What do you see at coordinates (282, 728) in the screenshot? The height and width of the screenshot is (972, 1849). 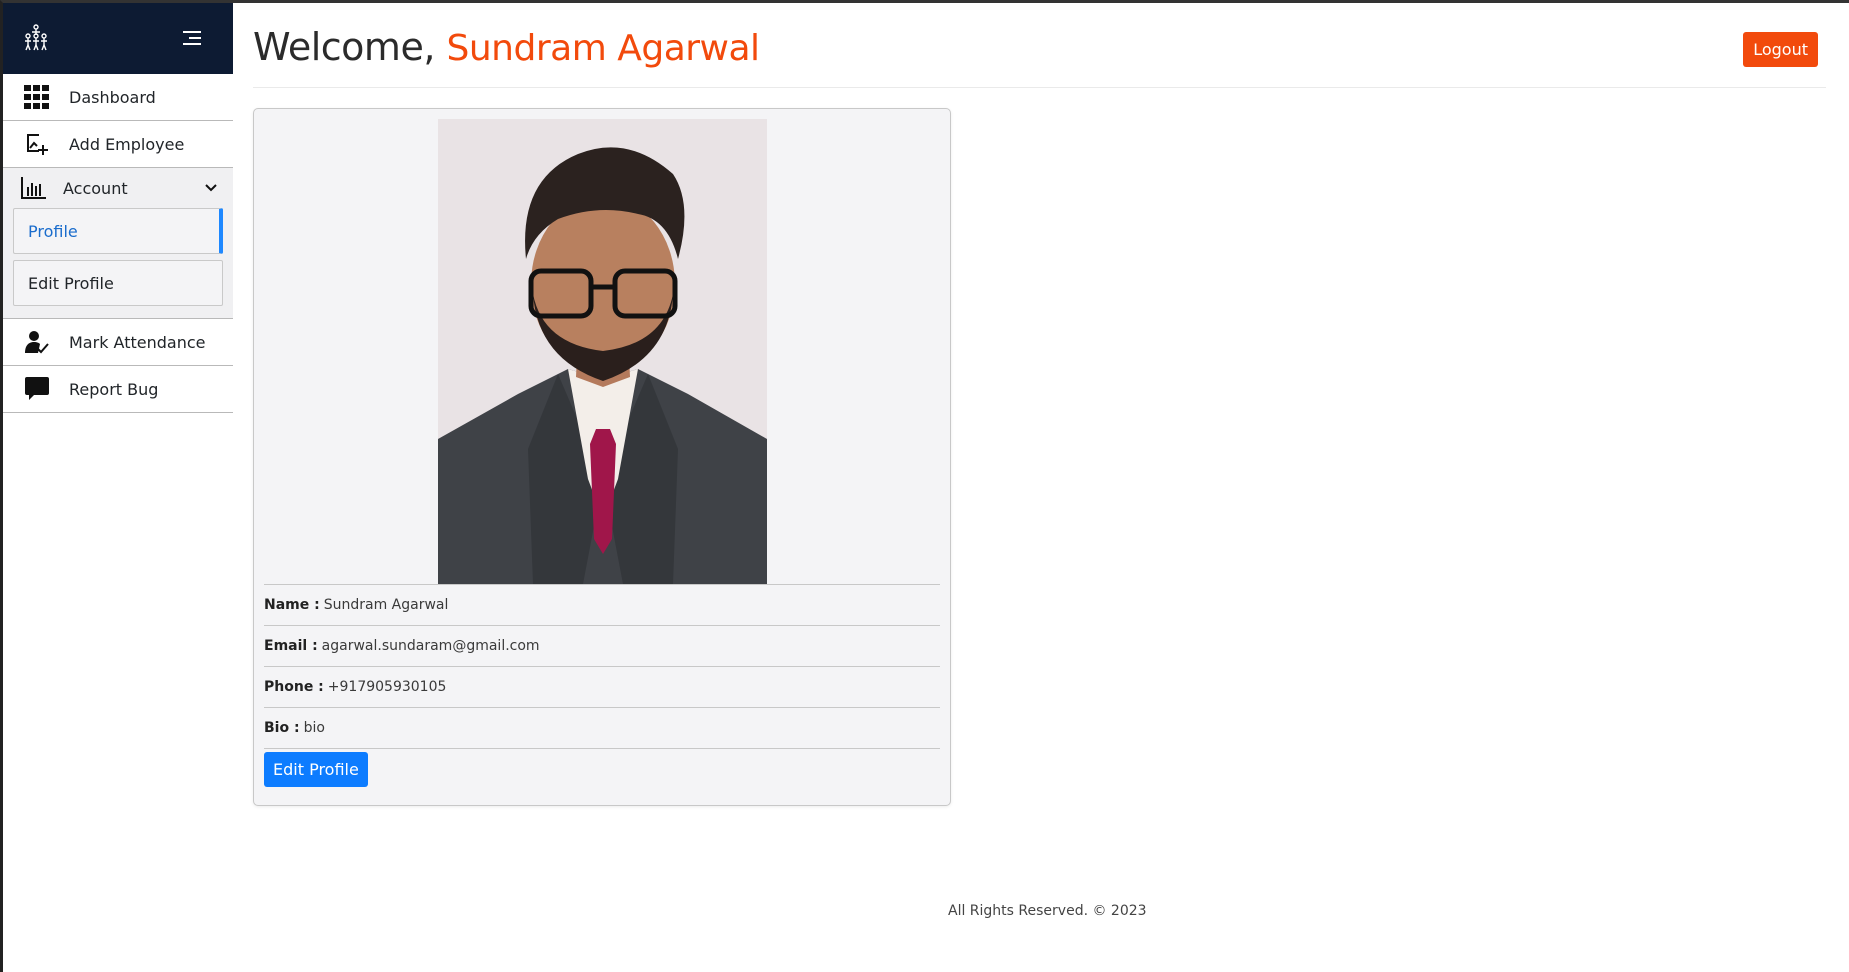 I see `info-label: Bio :` at bounding box center [282, 728].